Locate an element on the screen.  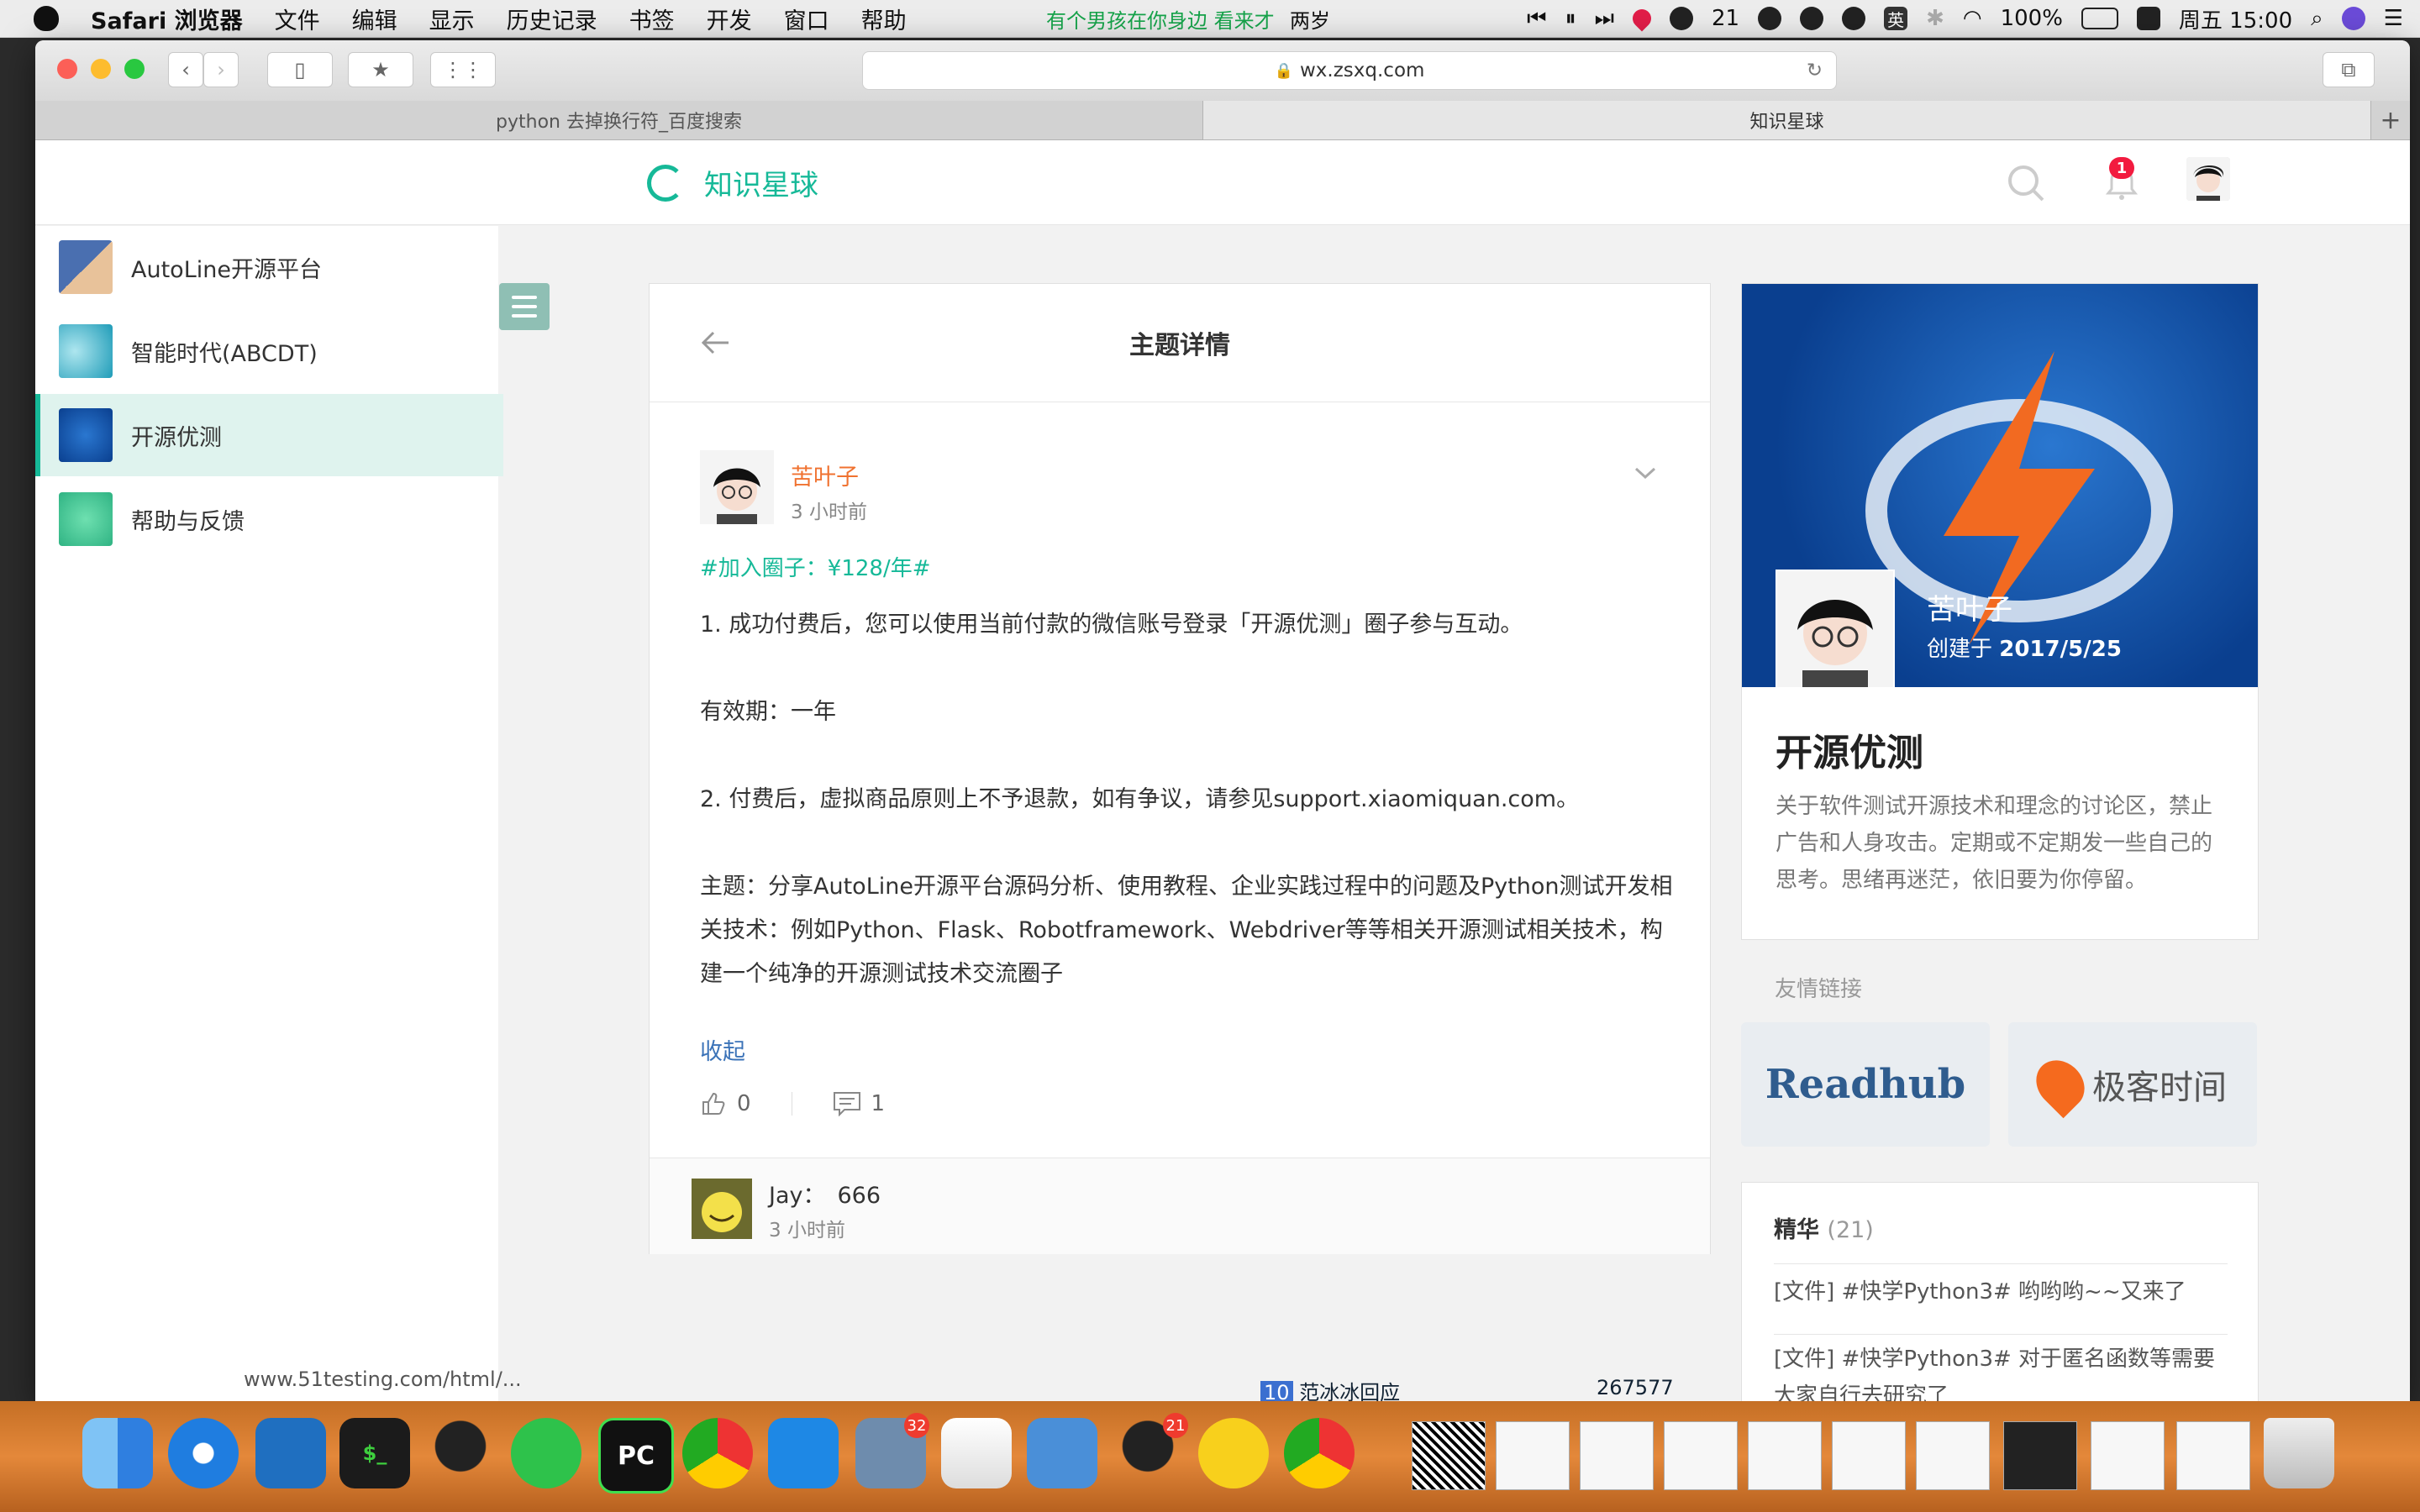
menu-toggle-button is located at coordinates (524, 306).